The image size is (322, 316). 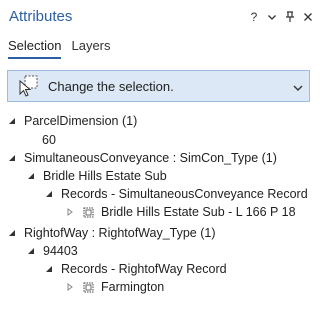 What do you see at coordinates (35, 48) in the screenshot?
I see `tab-selection: Selection` at bounding box center [35, 48].